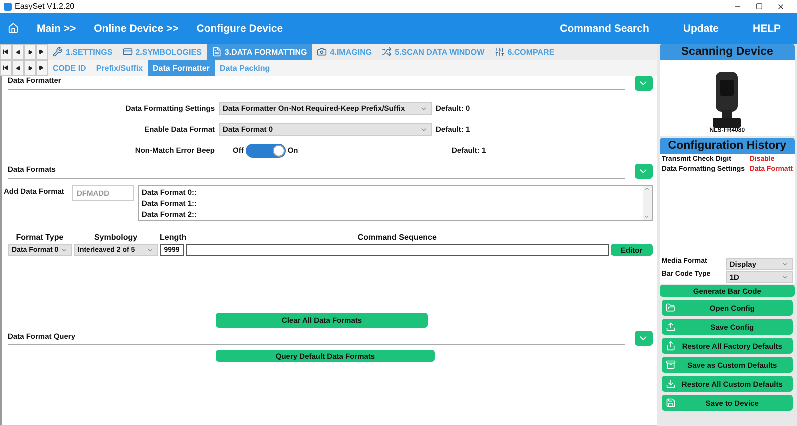 The height and width of the screenshot is (426, 797). I want to click on nav-link: Update, so click(701, 28).